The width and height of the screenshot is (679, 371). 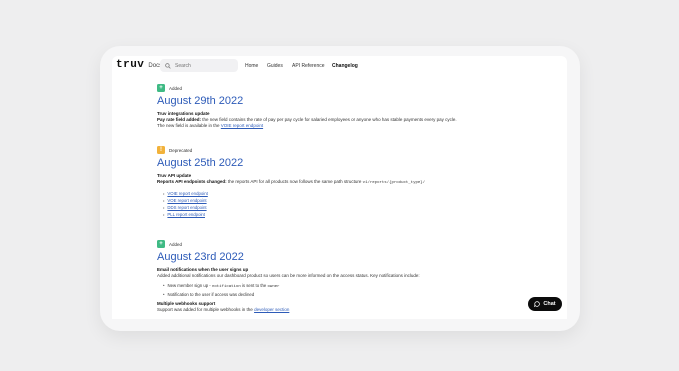 What do you see at coordinates (549, 304) in the screenshot?
I see `chat-label: Chat` at bounding box center [549, 304].